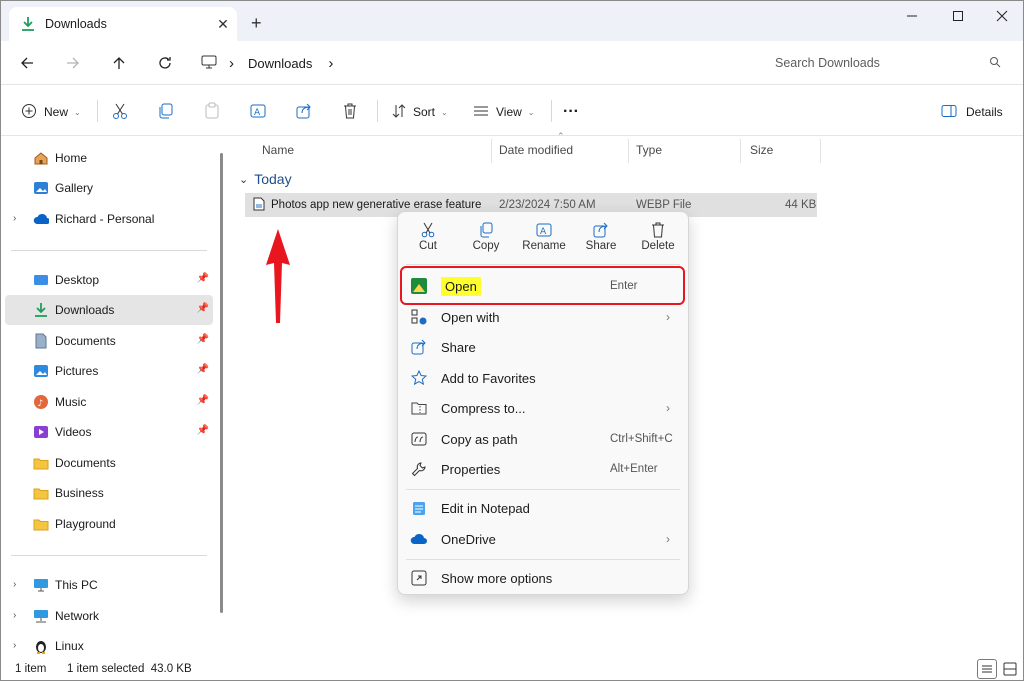 The width and height of the screenshot is (1024, 681). I want to click on sidebar-item-this-pc: This PC, so click(109, 585).